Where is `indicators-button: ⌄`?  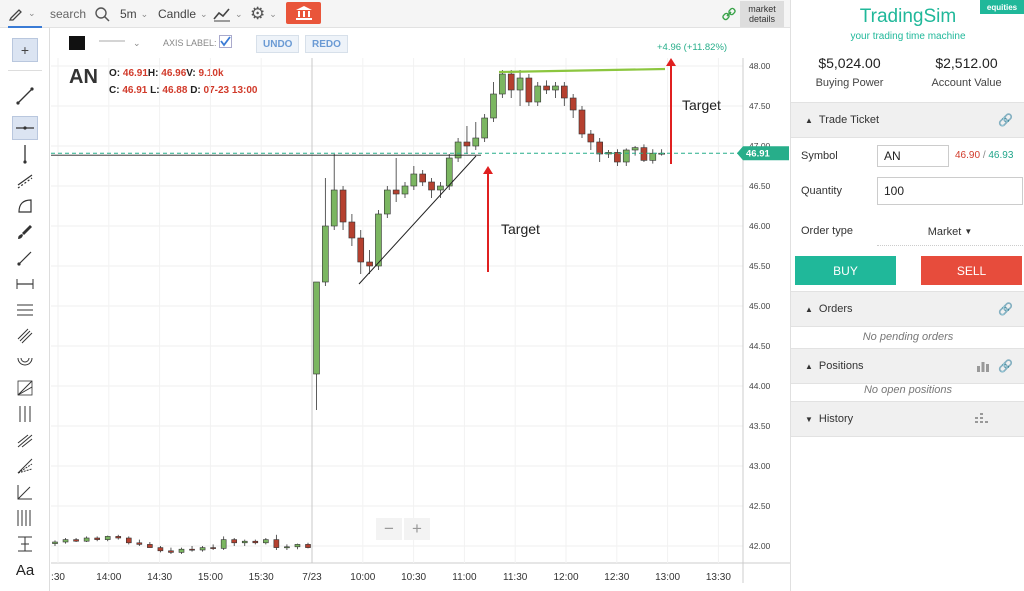
indicators-button: ⌄ is located at coordinates (228, 14).